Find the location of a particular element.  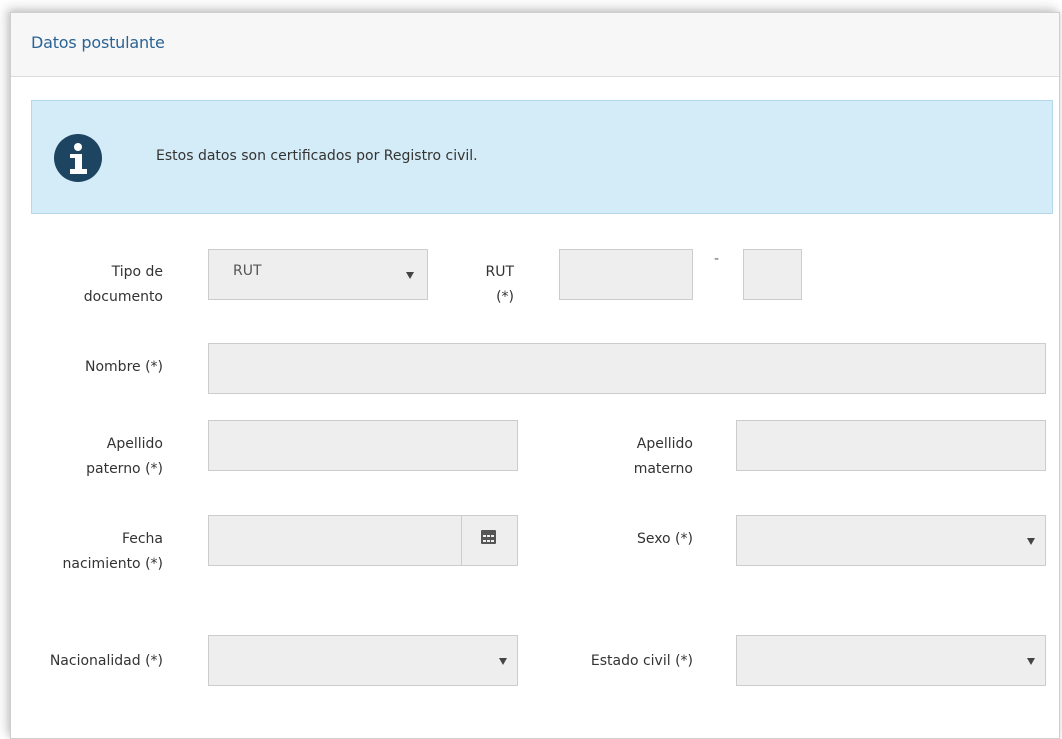

calendar-icon is located at coordinates (488, 537).